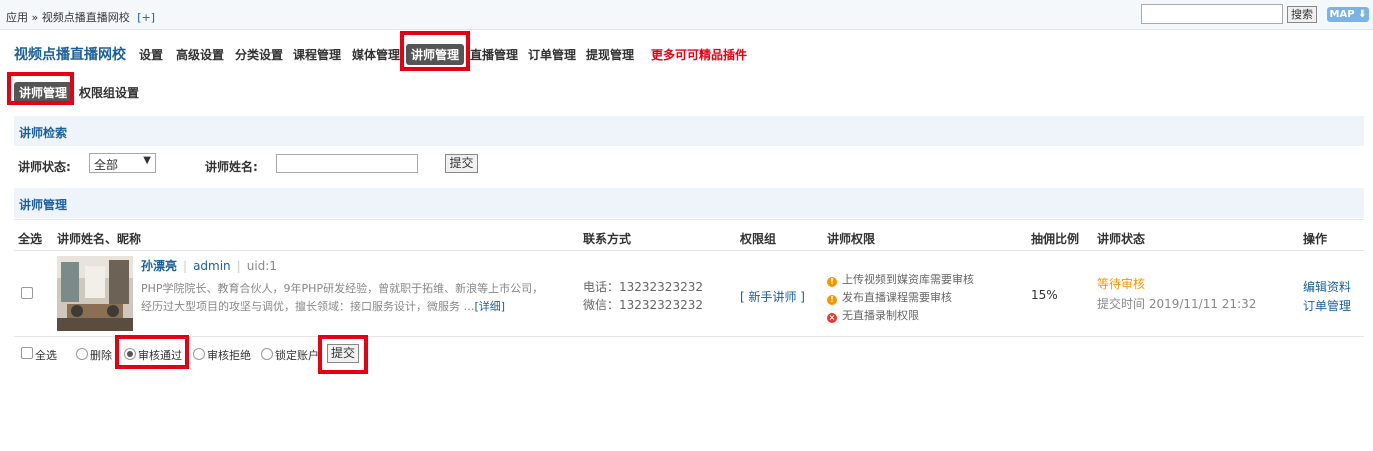 This screenshot has height=451, width=1373. Describe the element at coordinates (317, 54) in the screenshot. I see `nav-course-management: 课程管理` at that location.